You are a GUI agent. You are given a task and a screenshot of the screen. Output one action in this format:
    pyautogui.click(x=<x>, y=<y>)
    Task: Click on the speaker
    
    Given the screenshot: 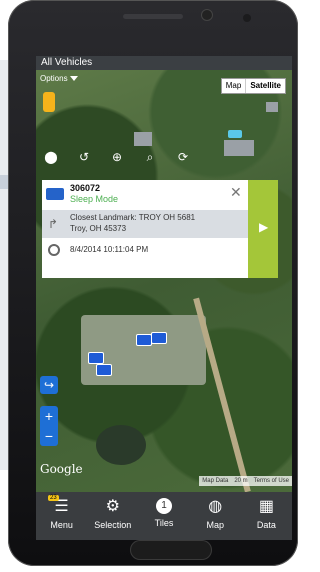 What is the action you would take?
    pyautogui.click(x=153, y=16)
    